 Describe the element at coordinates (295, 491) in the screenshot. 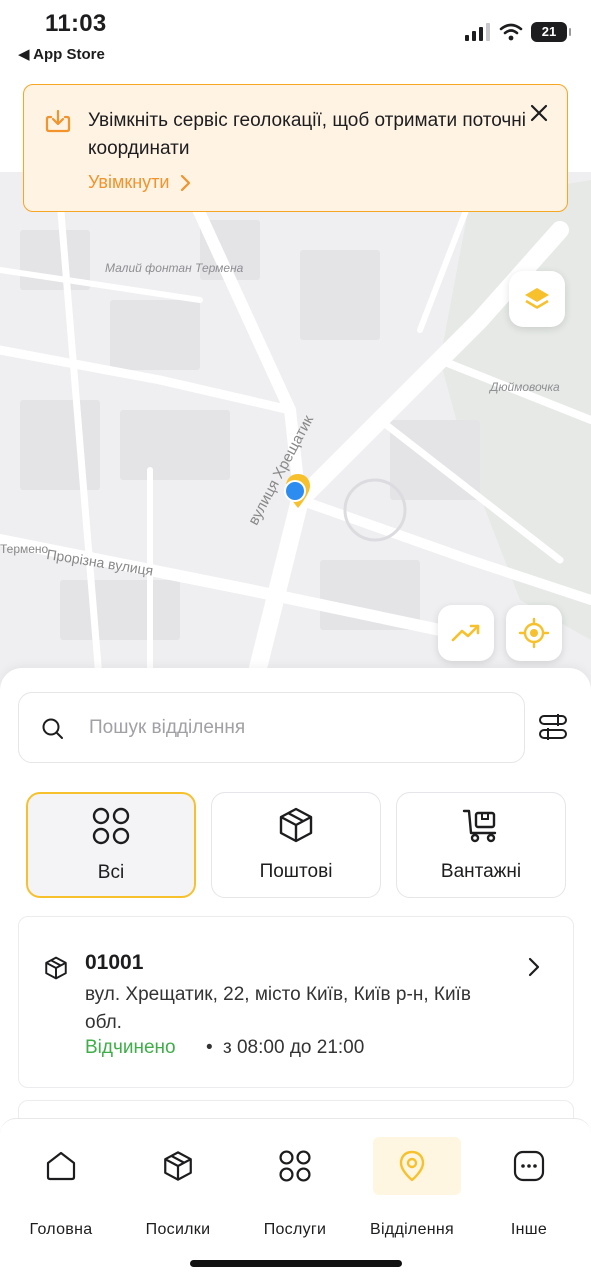

I see `user-location-dot` at that location.